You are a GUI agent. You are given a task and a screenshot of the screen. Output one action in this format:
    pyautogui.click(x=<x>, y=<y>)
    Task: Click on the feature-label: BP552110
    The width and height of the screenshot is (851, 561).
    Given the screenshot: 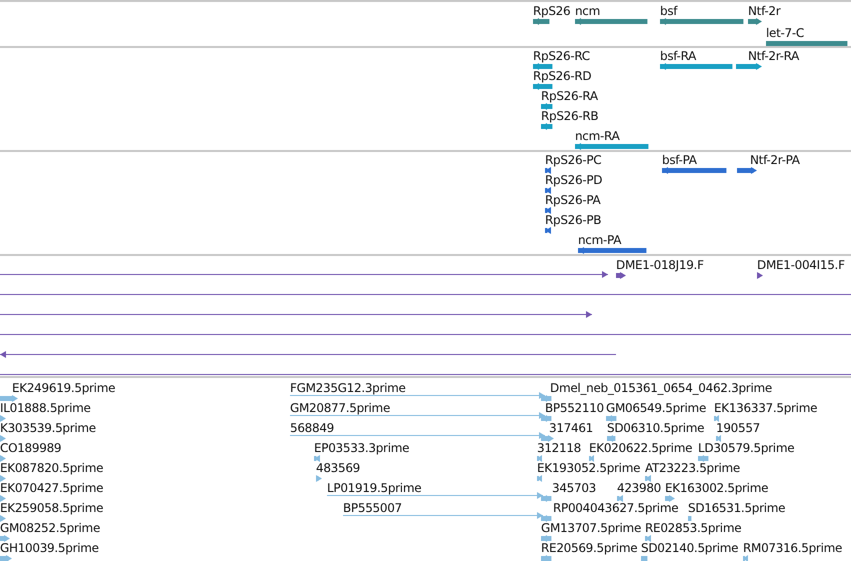 What is the action you would take?
    pyautogui.click(x=574, y=408)
    